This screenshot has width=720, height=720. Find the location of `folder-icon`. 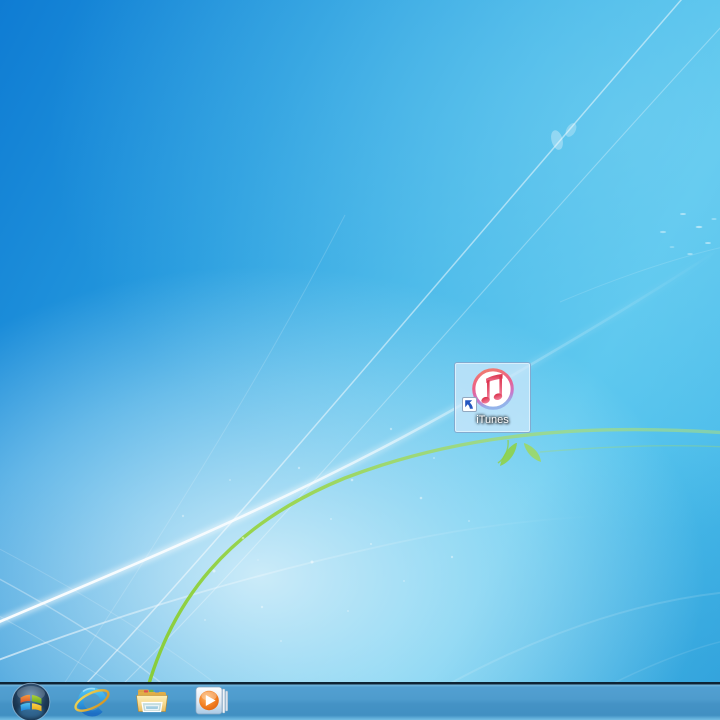

folder-icon is located at coordinates (152, 701).